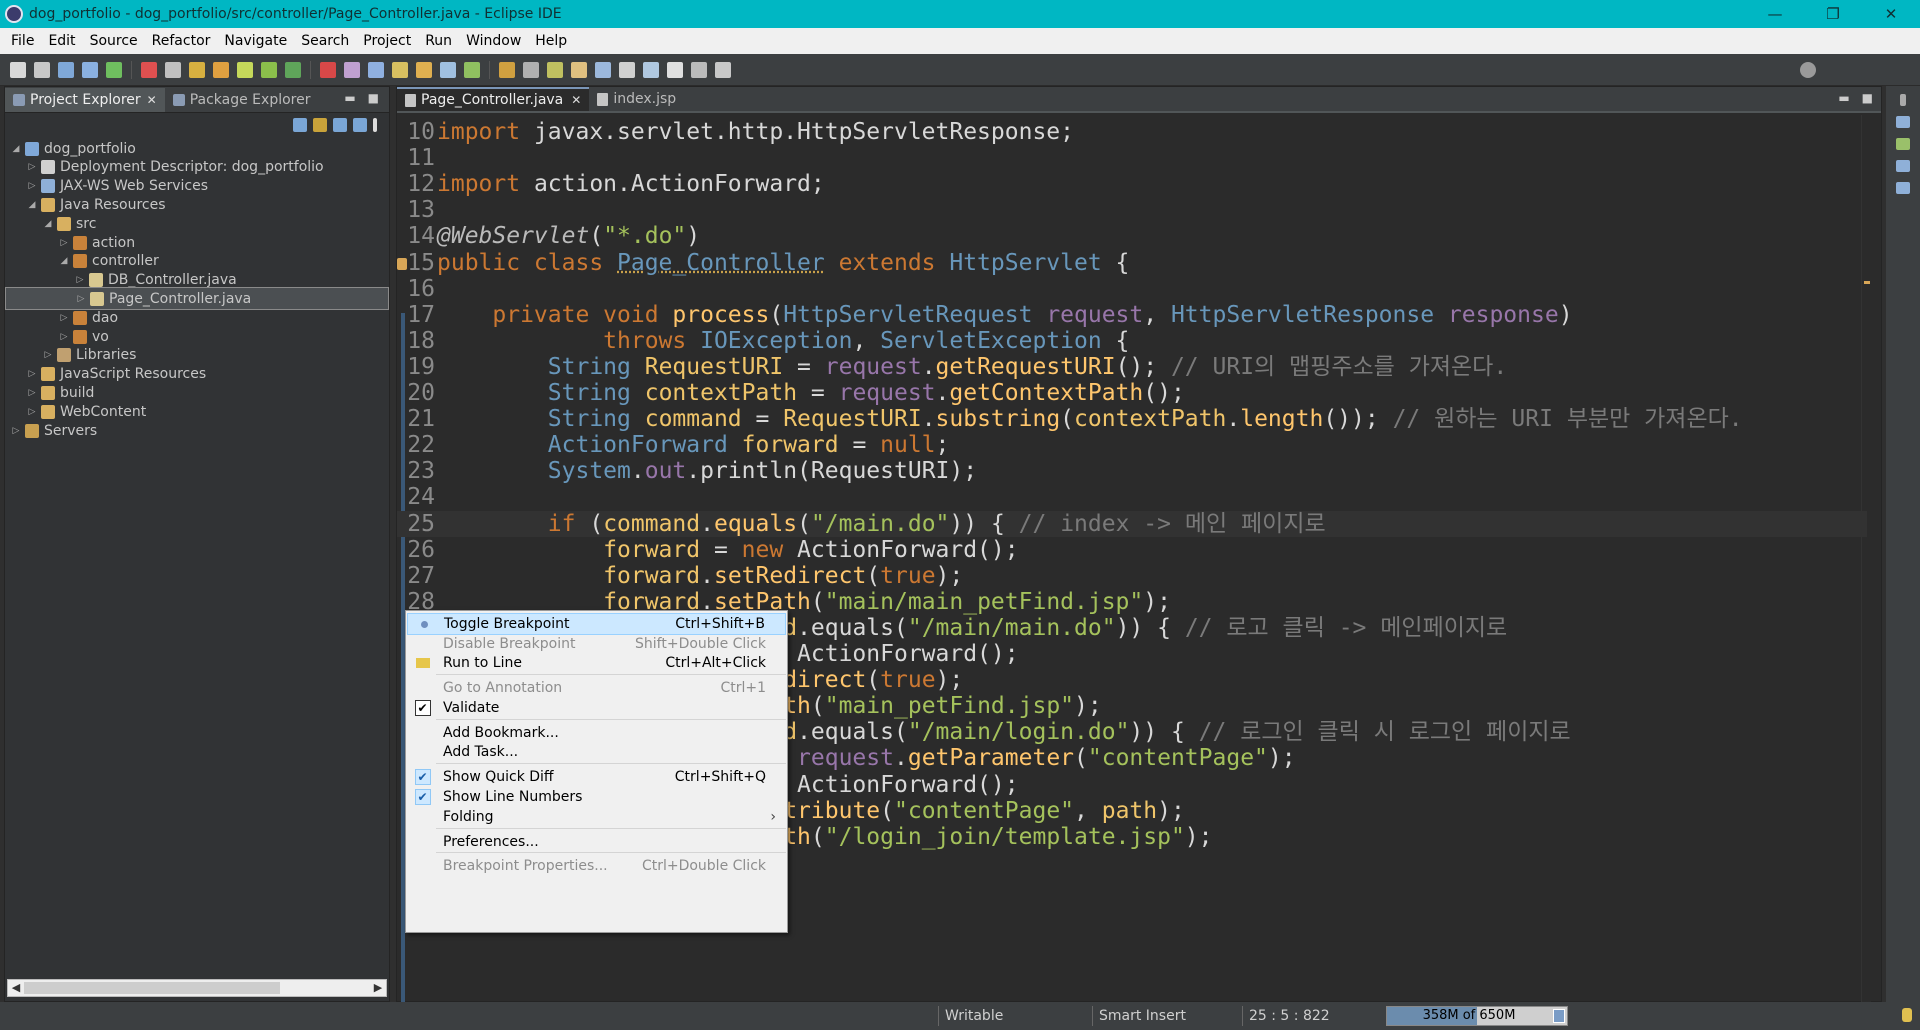 The image size is (1920, 1030). I want to click on java-ee-icon, so click(675, 69).